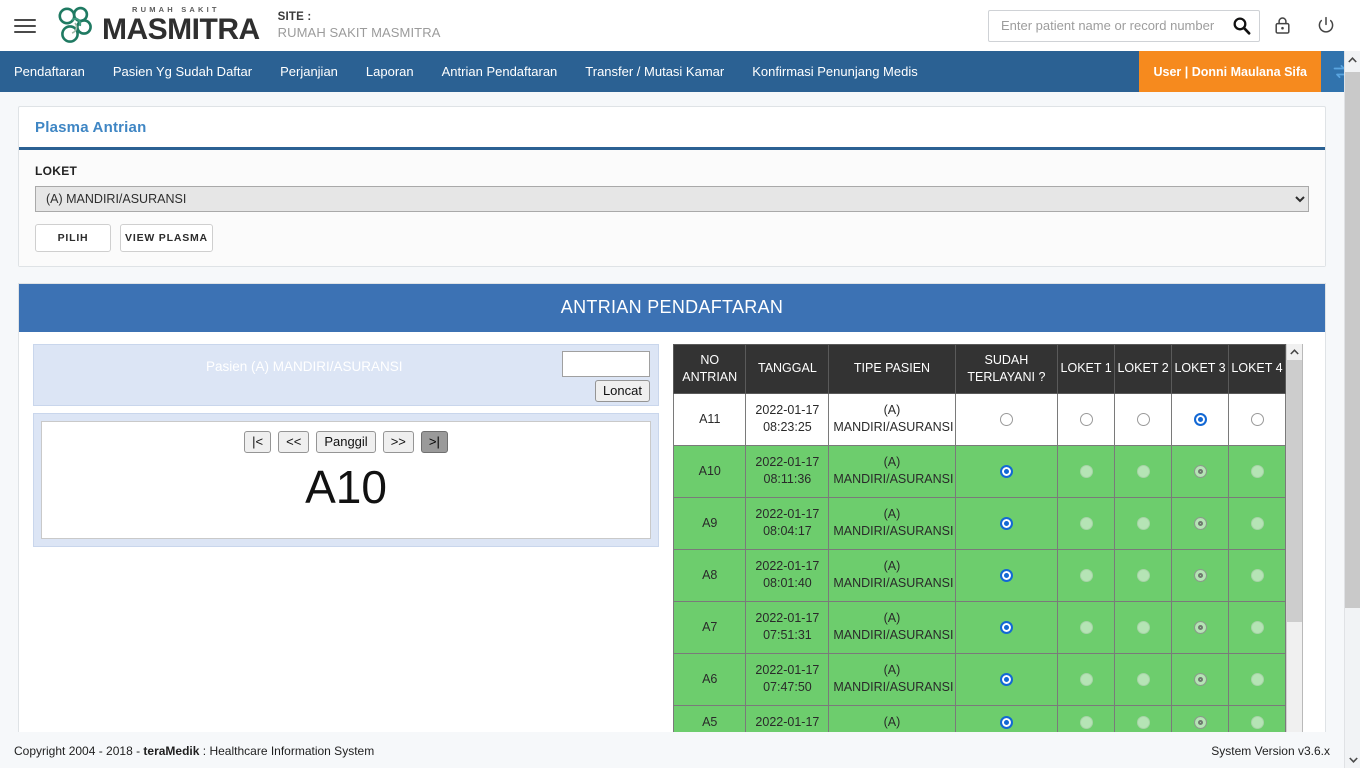 The image size is (1360, 768). What do you see at coordinates (309, 71) in the screenshot?
I see `nav-item-perjanjian: Perjanjian` at bounding box center [309, 71].